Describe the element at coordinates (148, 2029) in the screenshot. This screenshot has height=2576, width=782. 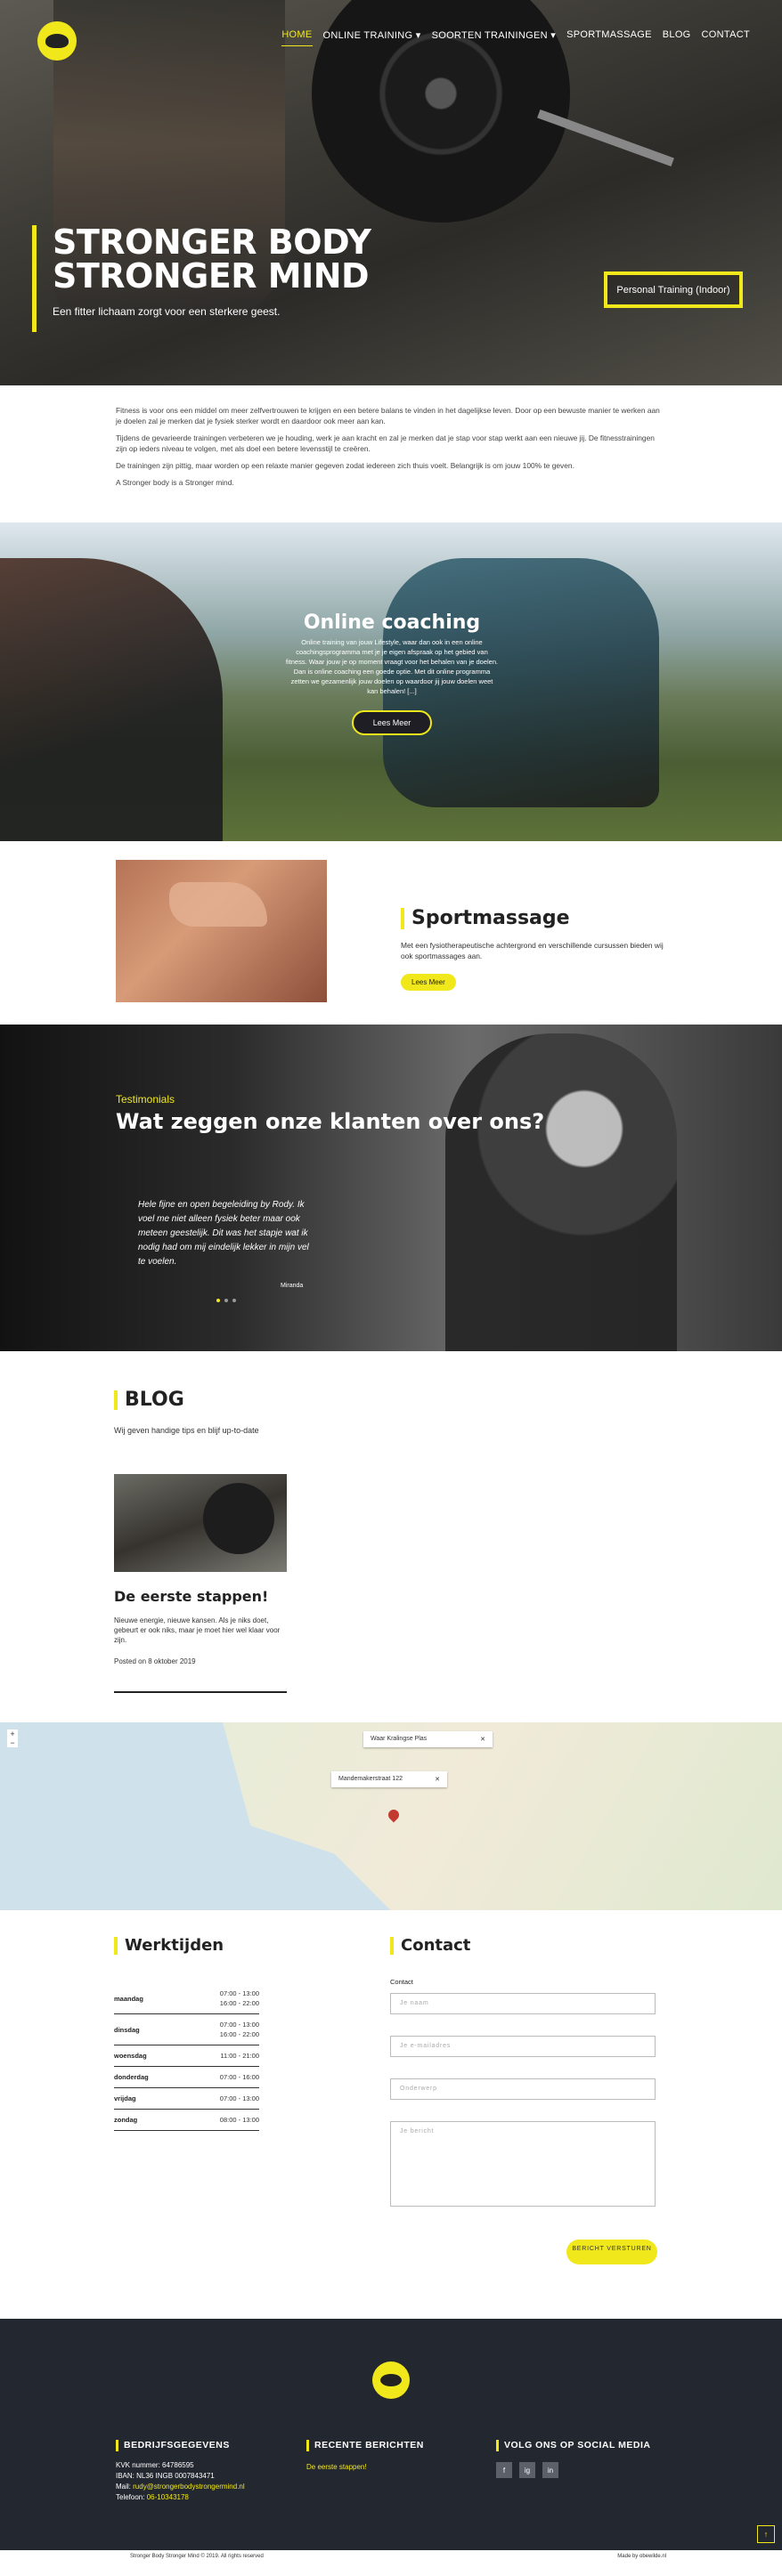
I see `hours-day: dinsdag` at that location.